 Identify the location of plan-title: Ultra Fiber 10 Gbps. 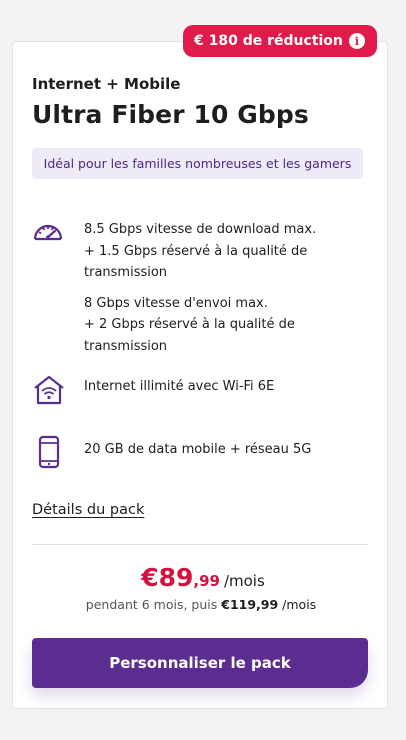
(170, 114).